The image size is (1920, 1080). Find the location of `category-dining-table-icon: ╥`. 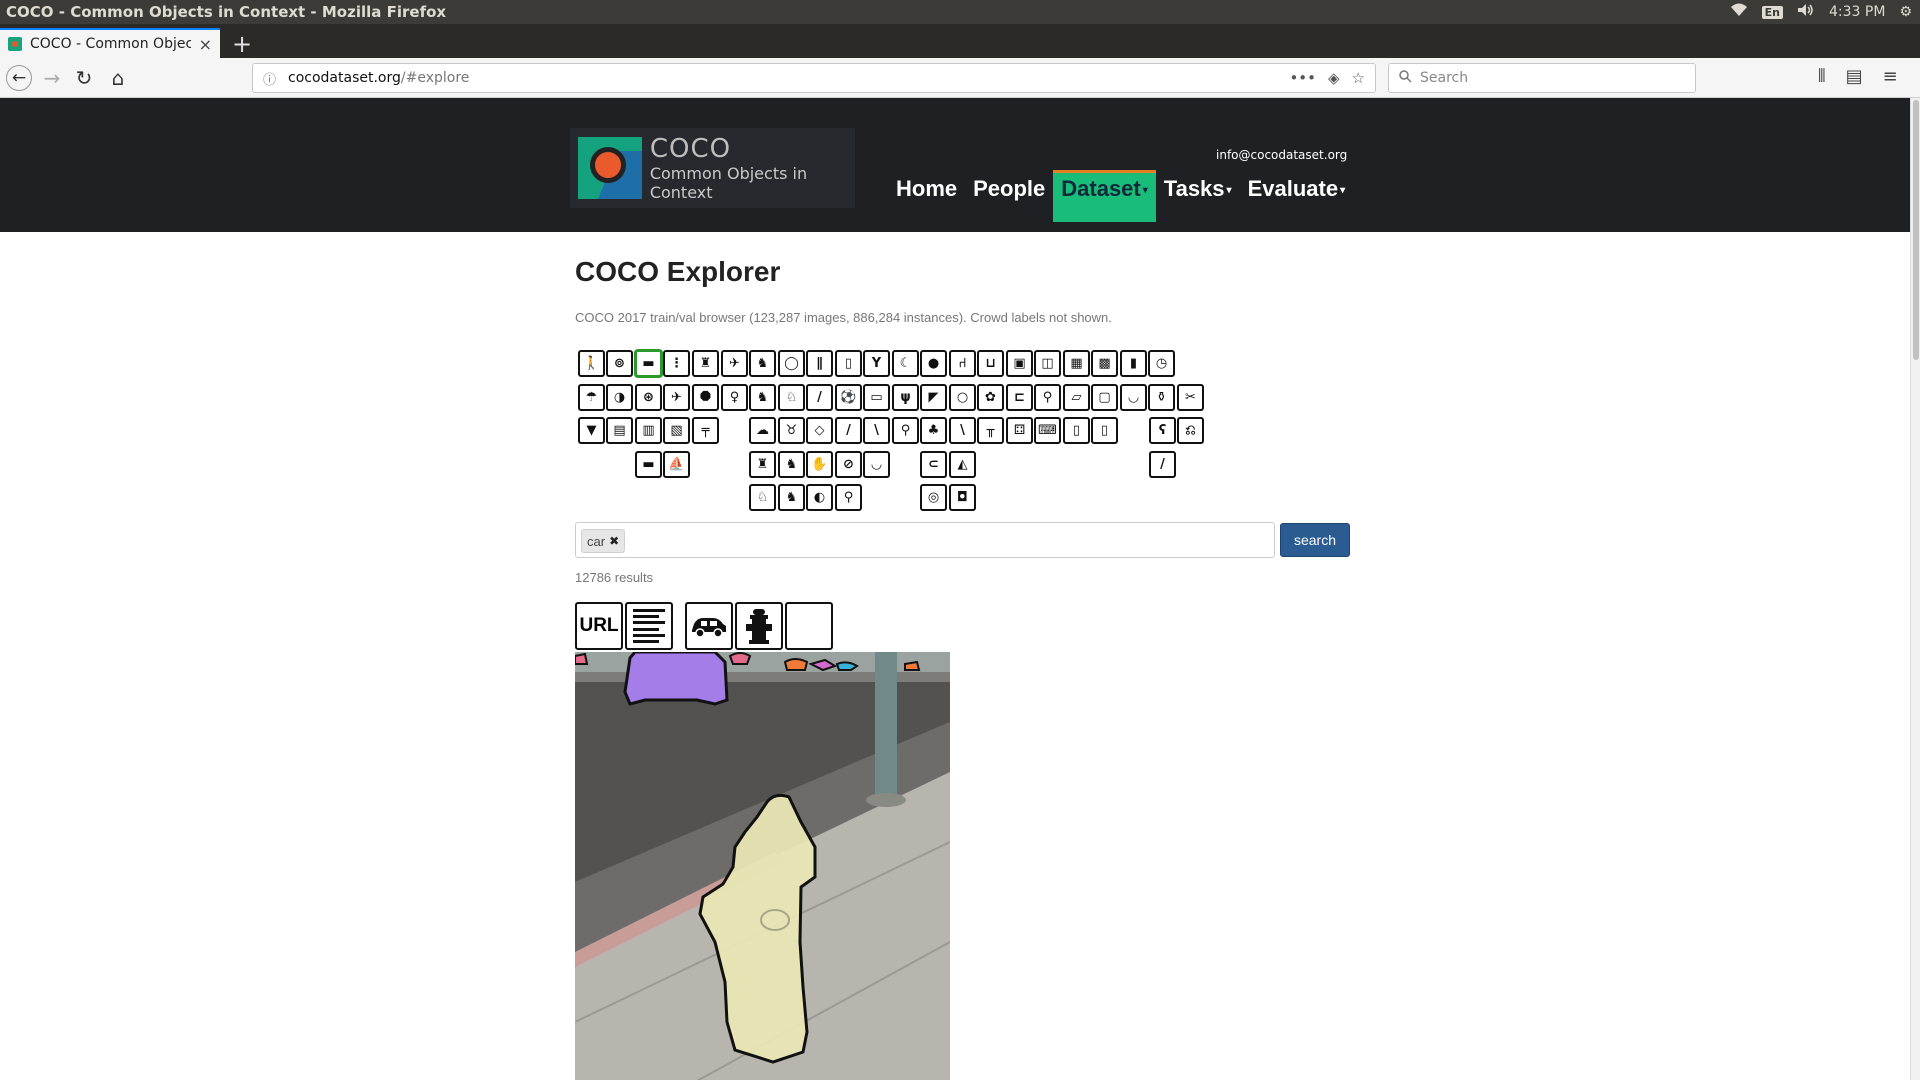

category-dining-table-icon: ╥ is located at coordinates (990, 430).